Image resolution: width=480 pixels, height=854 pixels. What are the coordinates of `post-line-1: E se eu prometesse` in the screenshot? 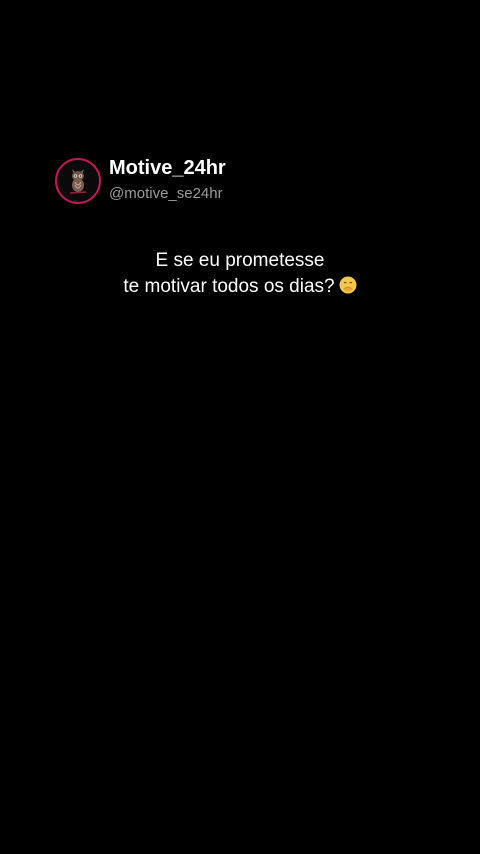 It's located at (240, 260).